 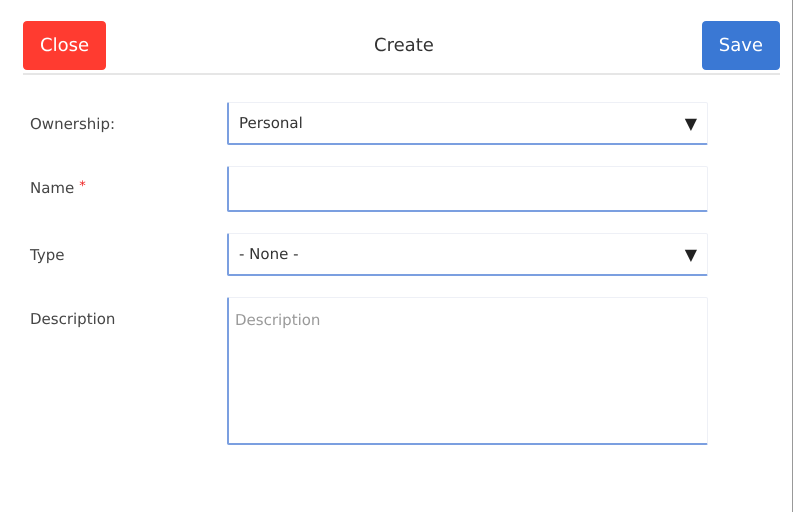 I want to click on dialog-title: Create, so click(x=404, y=45).